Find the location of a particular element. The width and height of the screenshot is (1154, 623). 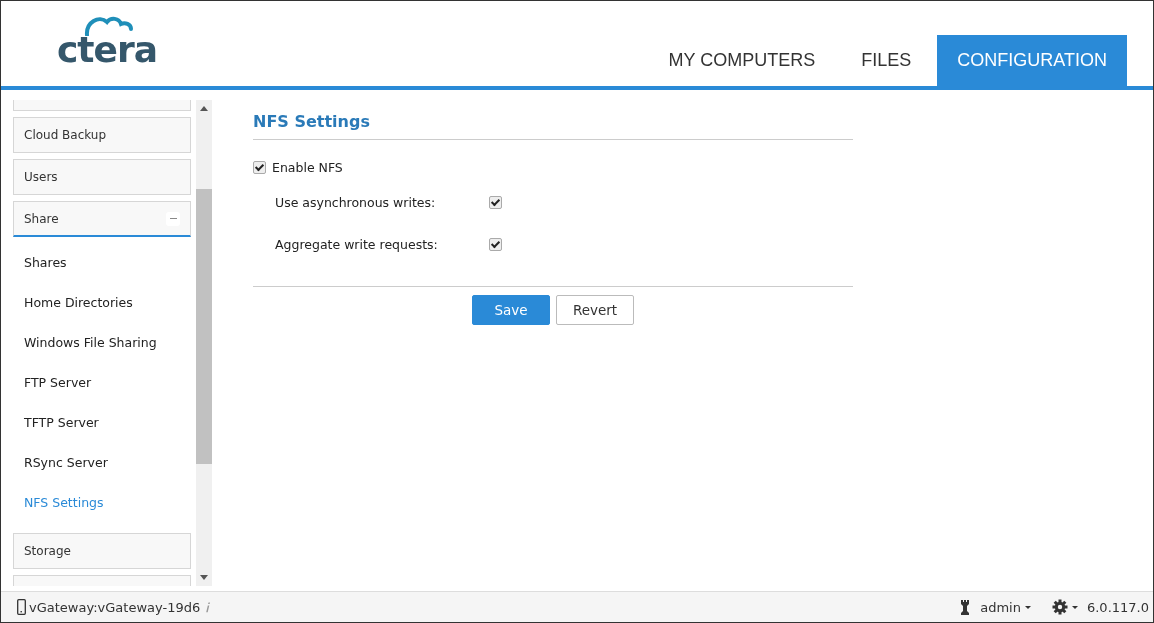

user-icon is located at coordinates (965, 607).